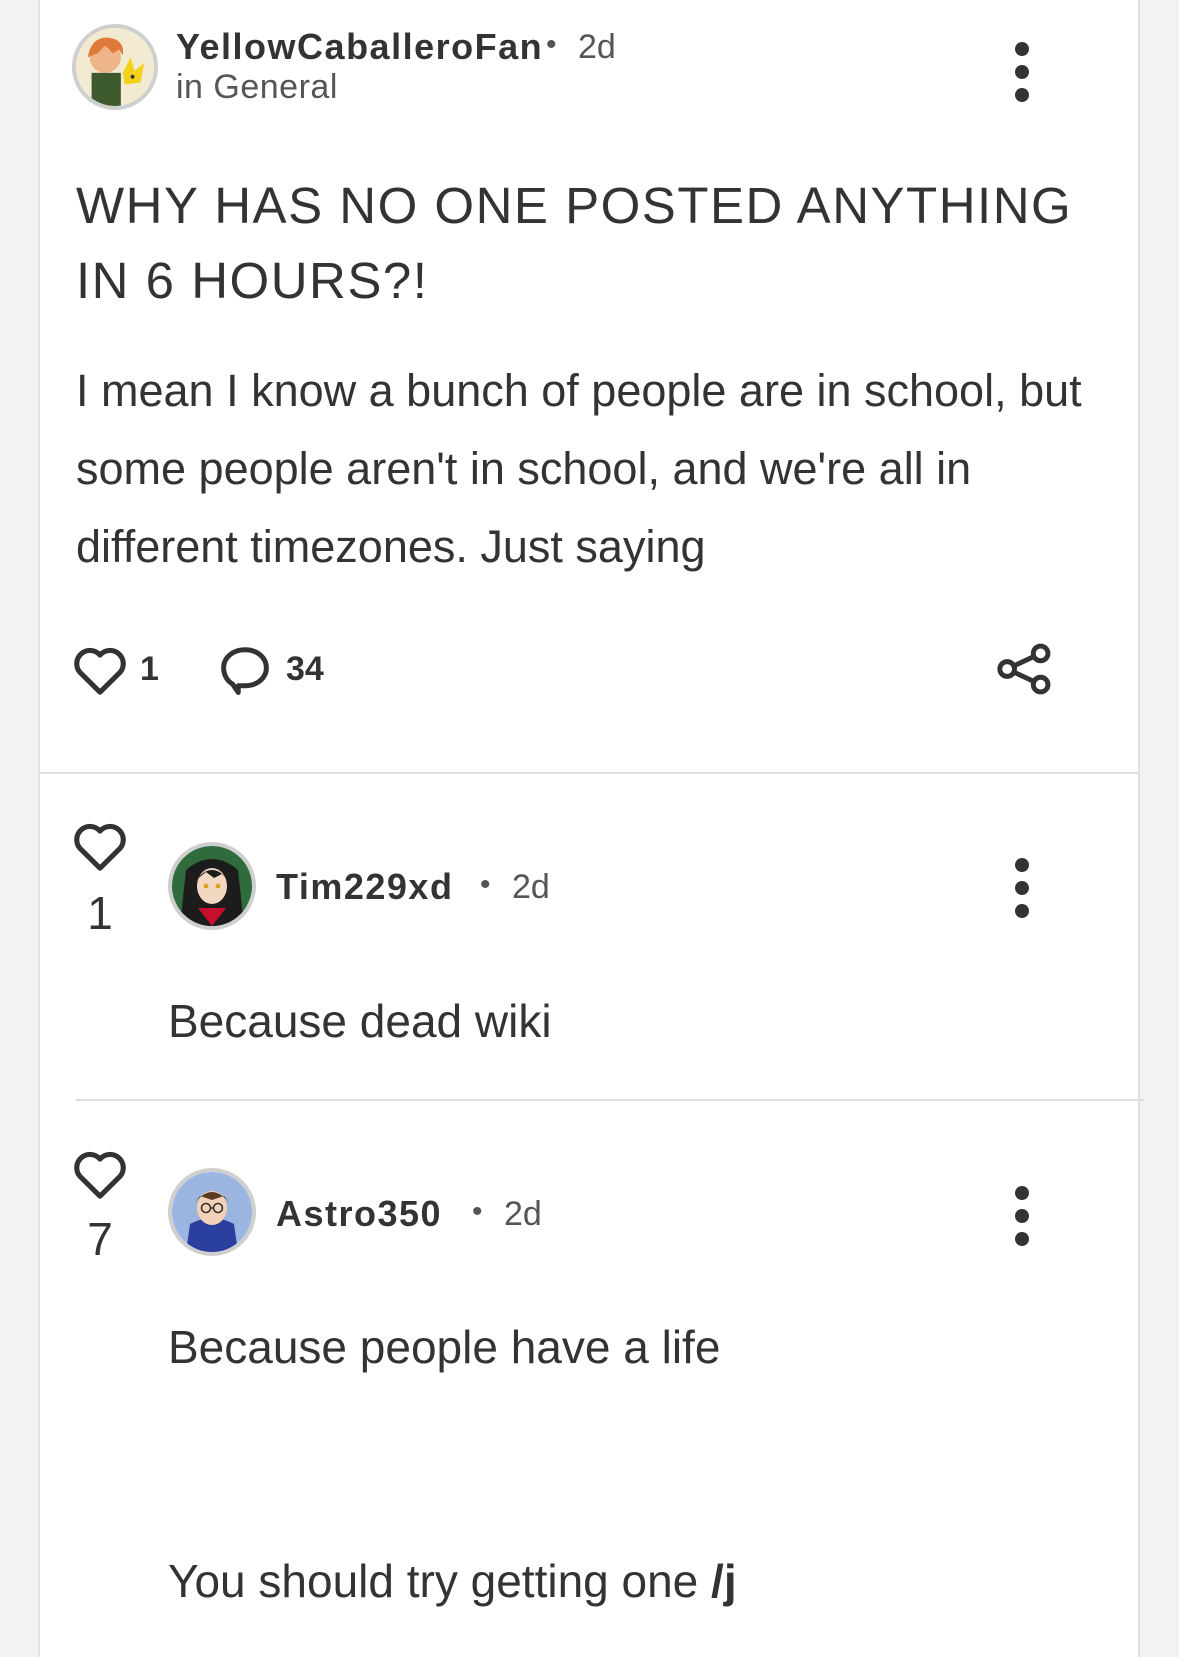 The width and height of the screenshot is (1179, 1657). What do you see at coordinates (724, 1581) in the screenshot?
I see `reply-2-tone-tag: /j` at bounding box center [724, 1581].